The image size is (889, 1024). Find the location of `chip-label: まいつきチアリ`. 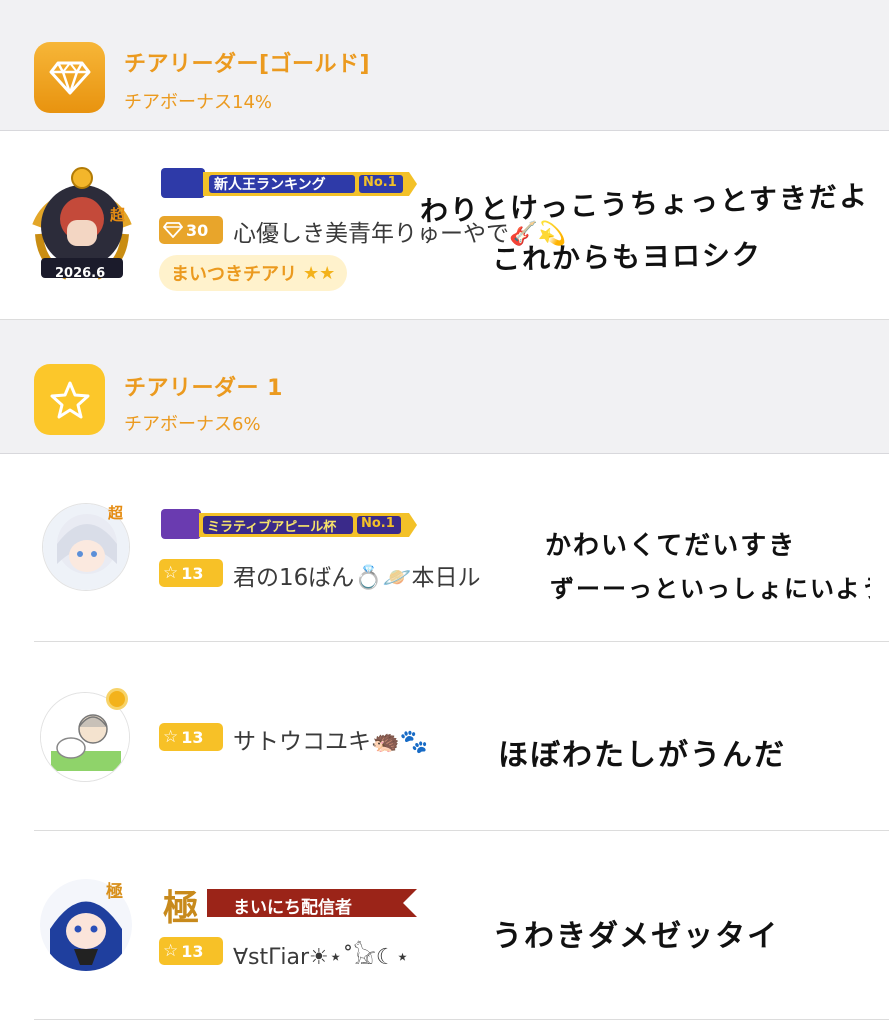

chip-label: まいつきチアリ is located at coordinates (234, 274).